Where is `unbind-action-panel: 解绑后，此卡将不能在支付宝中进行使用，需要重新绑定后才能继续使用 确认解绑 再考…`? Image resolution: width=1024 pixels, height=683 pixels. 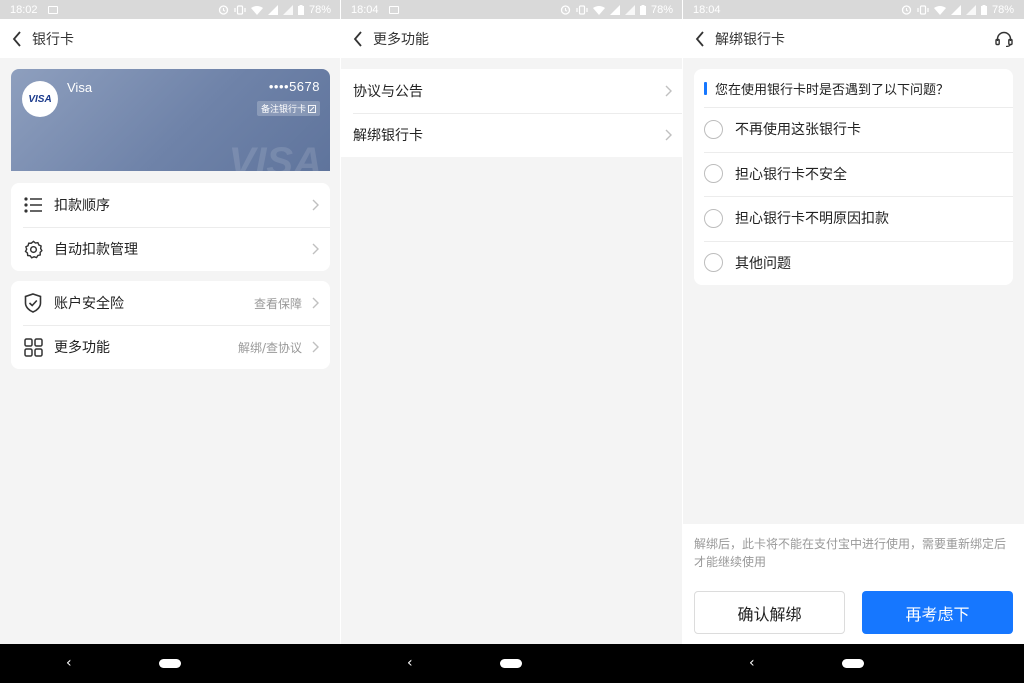 unbind-action-panel: 解绑后，此卡将不能在支付宝中进行使用，需要重新绑定后才能继续使用 确认解绑 再考… is located at coordinates (853, 584).